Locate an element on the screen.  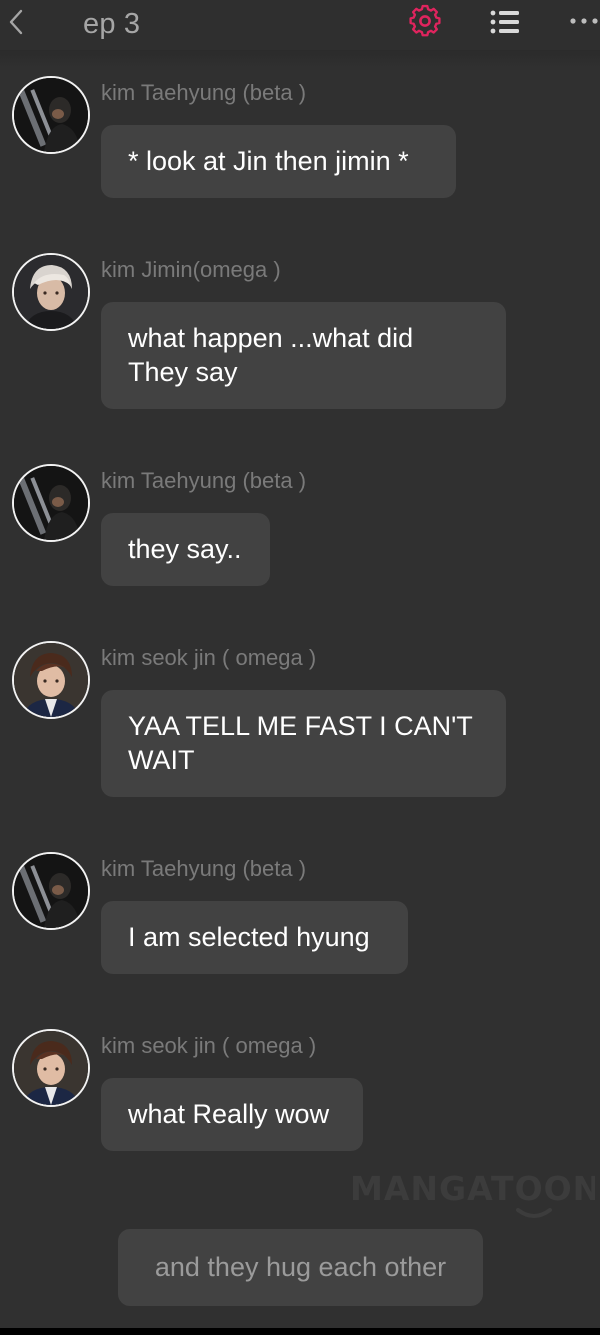
message-bubble: I am selected hyung is located at coordinates (254, 937).